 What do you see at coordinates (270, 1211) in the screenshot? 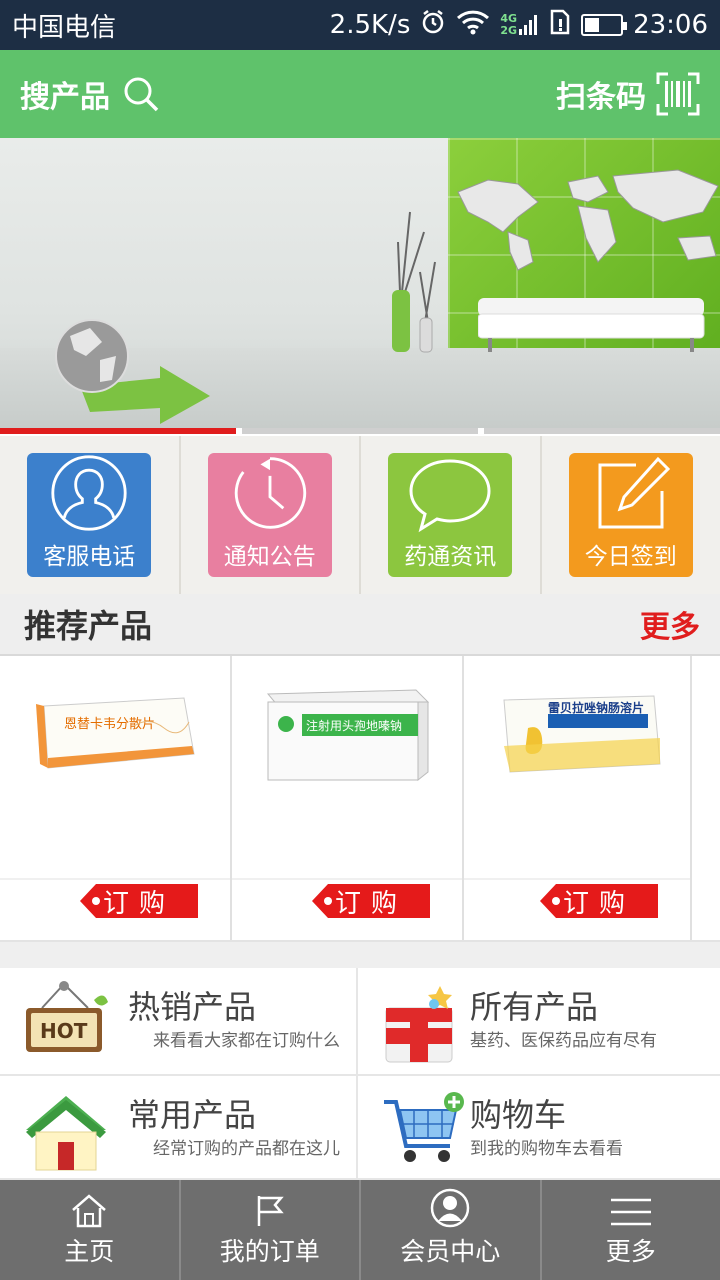
I see `flag-icon` at bounding box center [270, 1211].